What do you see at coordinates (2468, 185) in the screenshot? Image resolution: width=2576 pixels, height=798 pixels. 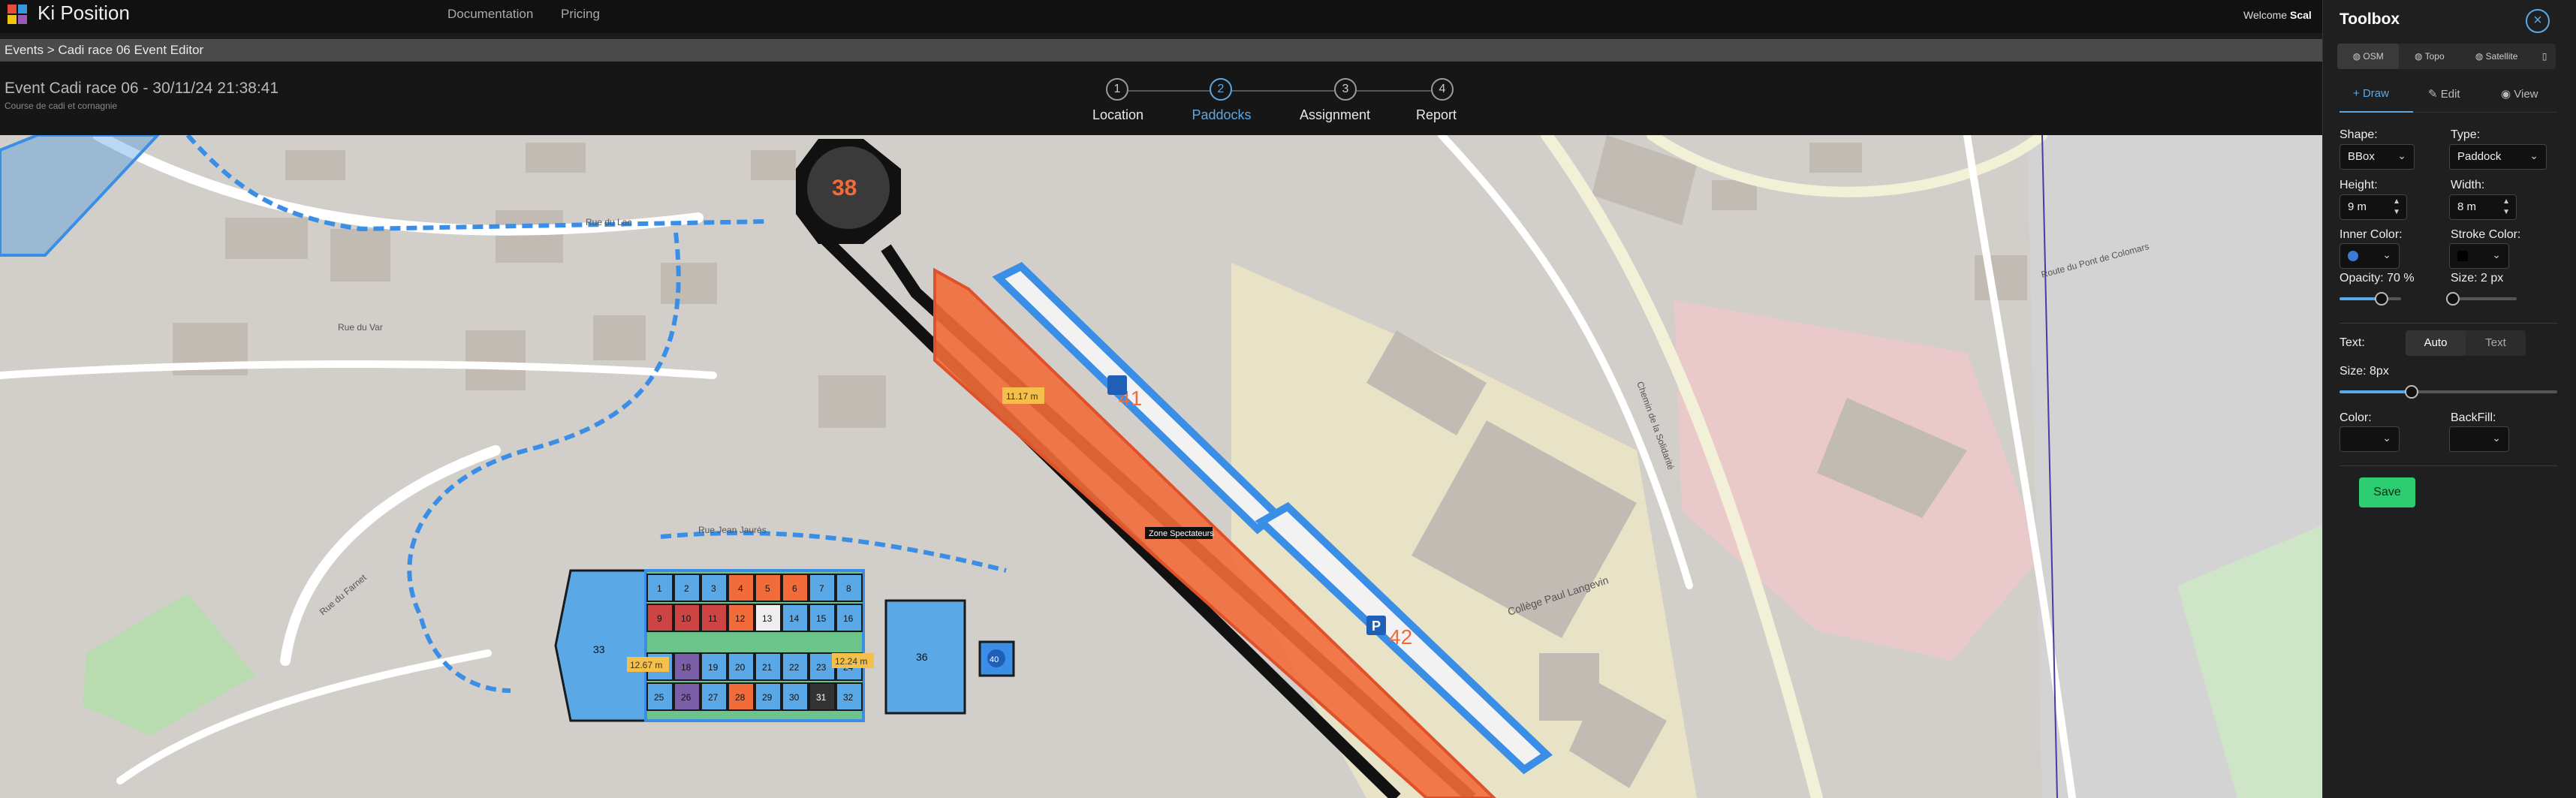 I see `width-label: Width:` at bounding box center [2468, 185].